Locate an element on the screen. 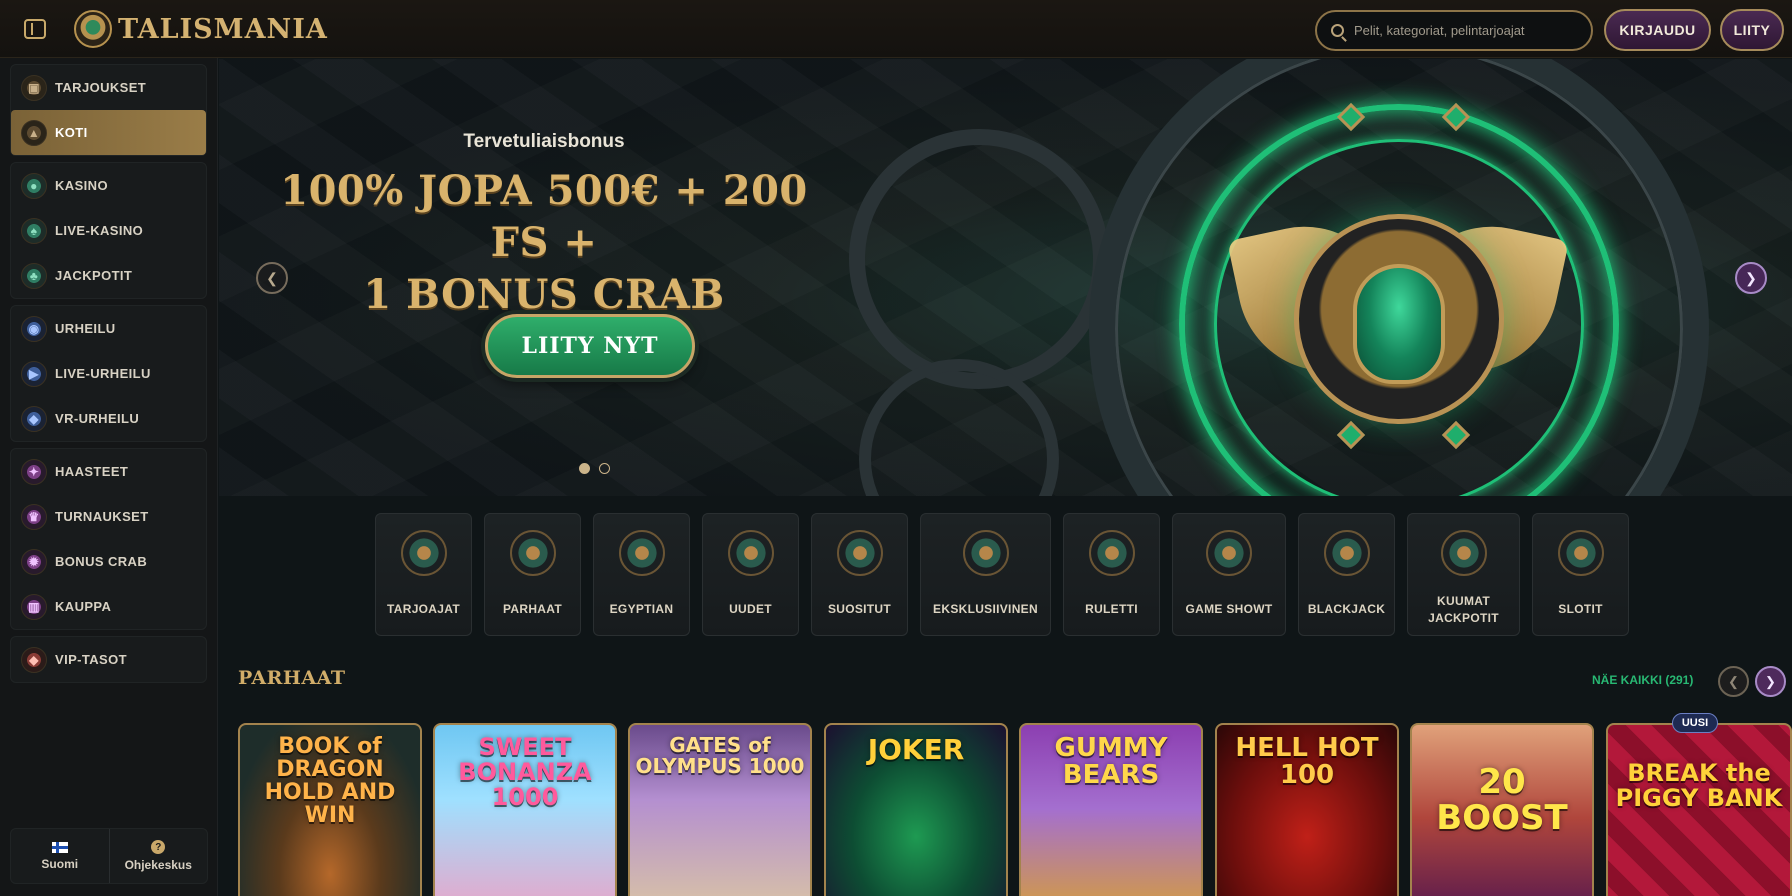 The image size is (1792, 896). game-tile: GUMMY BEARS is located at coordinates (1111, 809).